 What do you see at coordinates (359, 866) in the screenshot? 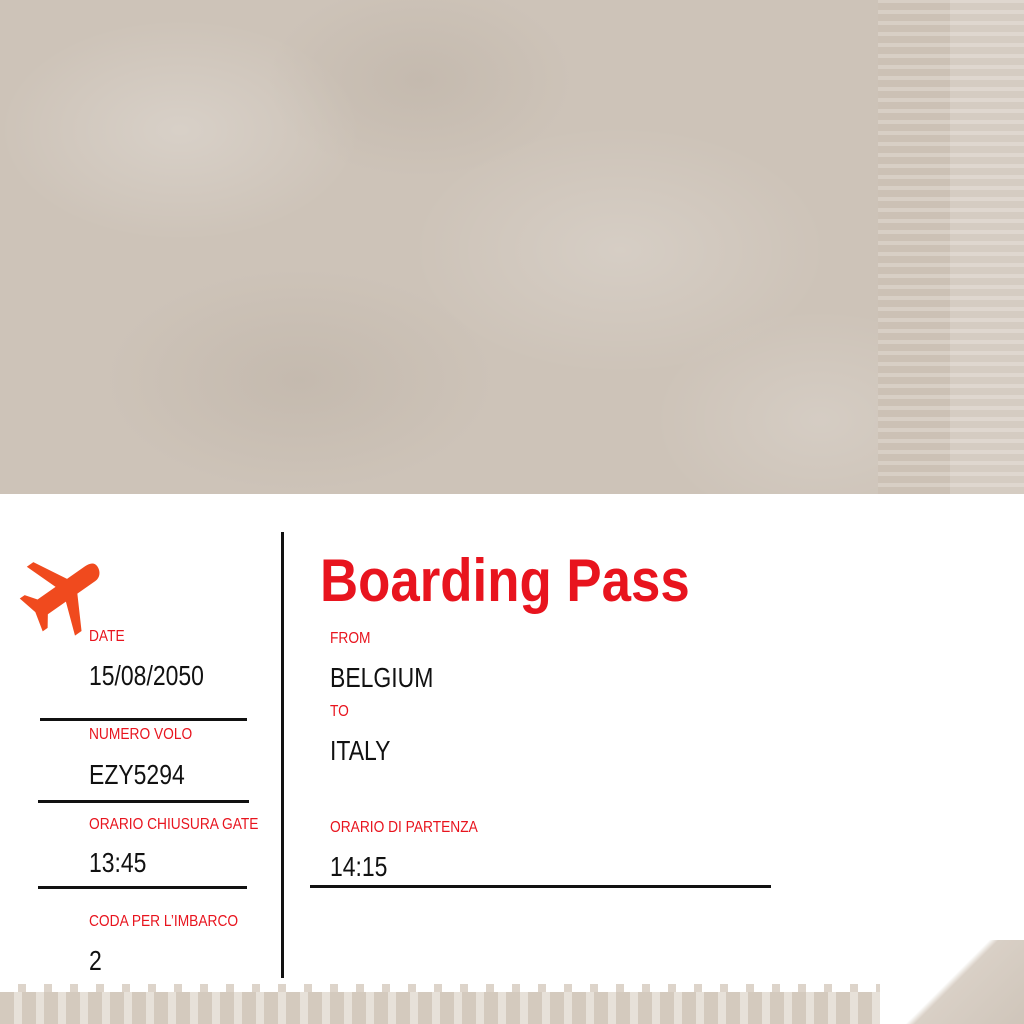
I see `departure-time-value: 14:15` at bounding box center [359, 866].